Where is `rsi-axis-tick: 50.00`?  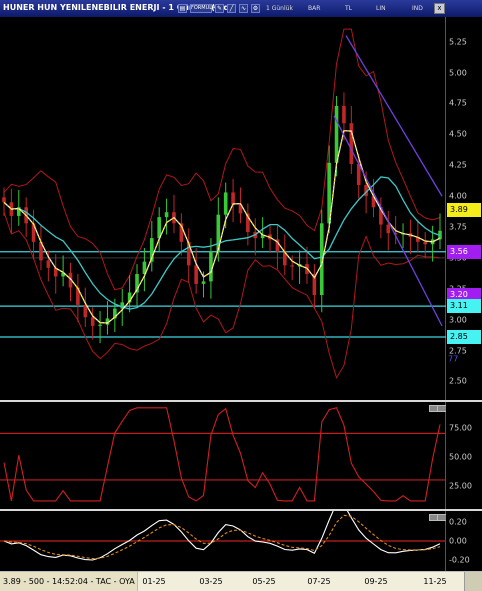 rsi-axis-tick: 50.00 is located at coordinates (460, 457).